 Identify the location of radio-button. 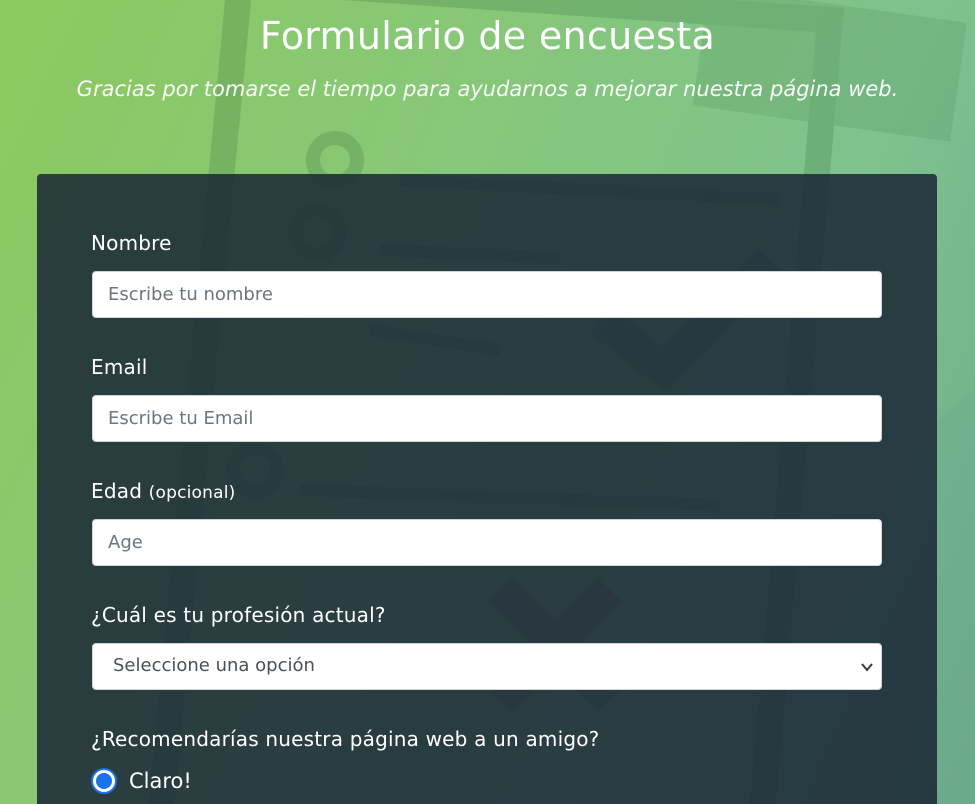
(104, 781).